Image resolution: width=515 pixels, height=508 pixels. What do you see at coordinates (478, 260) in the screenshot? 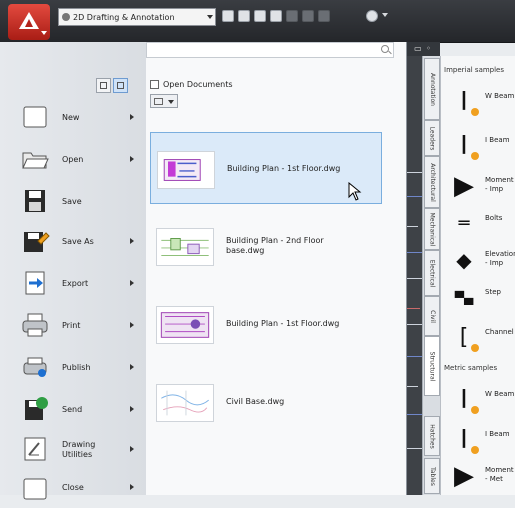
I see `palette-item: ◆ Elevation - Imp` at bounding box center [478, 260].